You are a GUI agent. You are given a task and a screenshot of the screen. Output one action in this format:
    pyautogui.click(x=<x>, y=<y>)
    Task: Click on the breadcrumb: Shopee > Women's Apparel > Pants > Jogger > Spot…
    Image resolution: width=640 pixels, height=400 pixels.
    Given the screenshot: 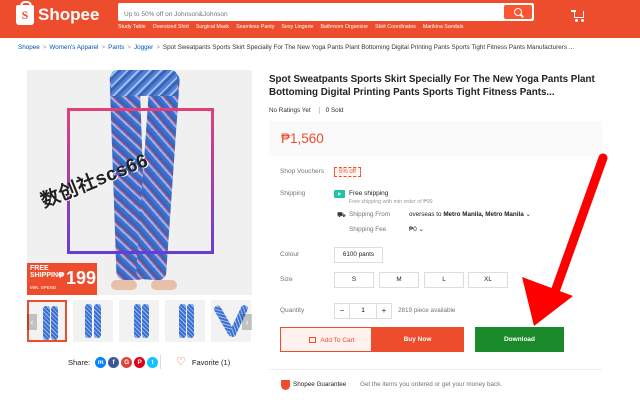 What is the action you would take?
    pyautogui.click(x=296, y=47)
    